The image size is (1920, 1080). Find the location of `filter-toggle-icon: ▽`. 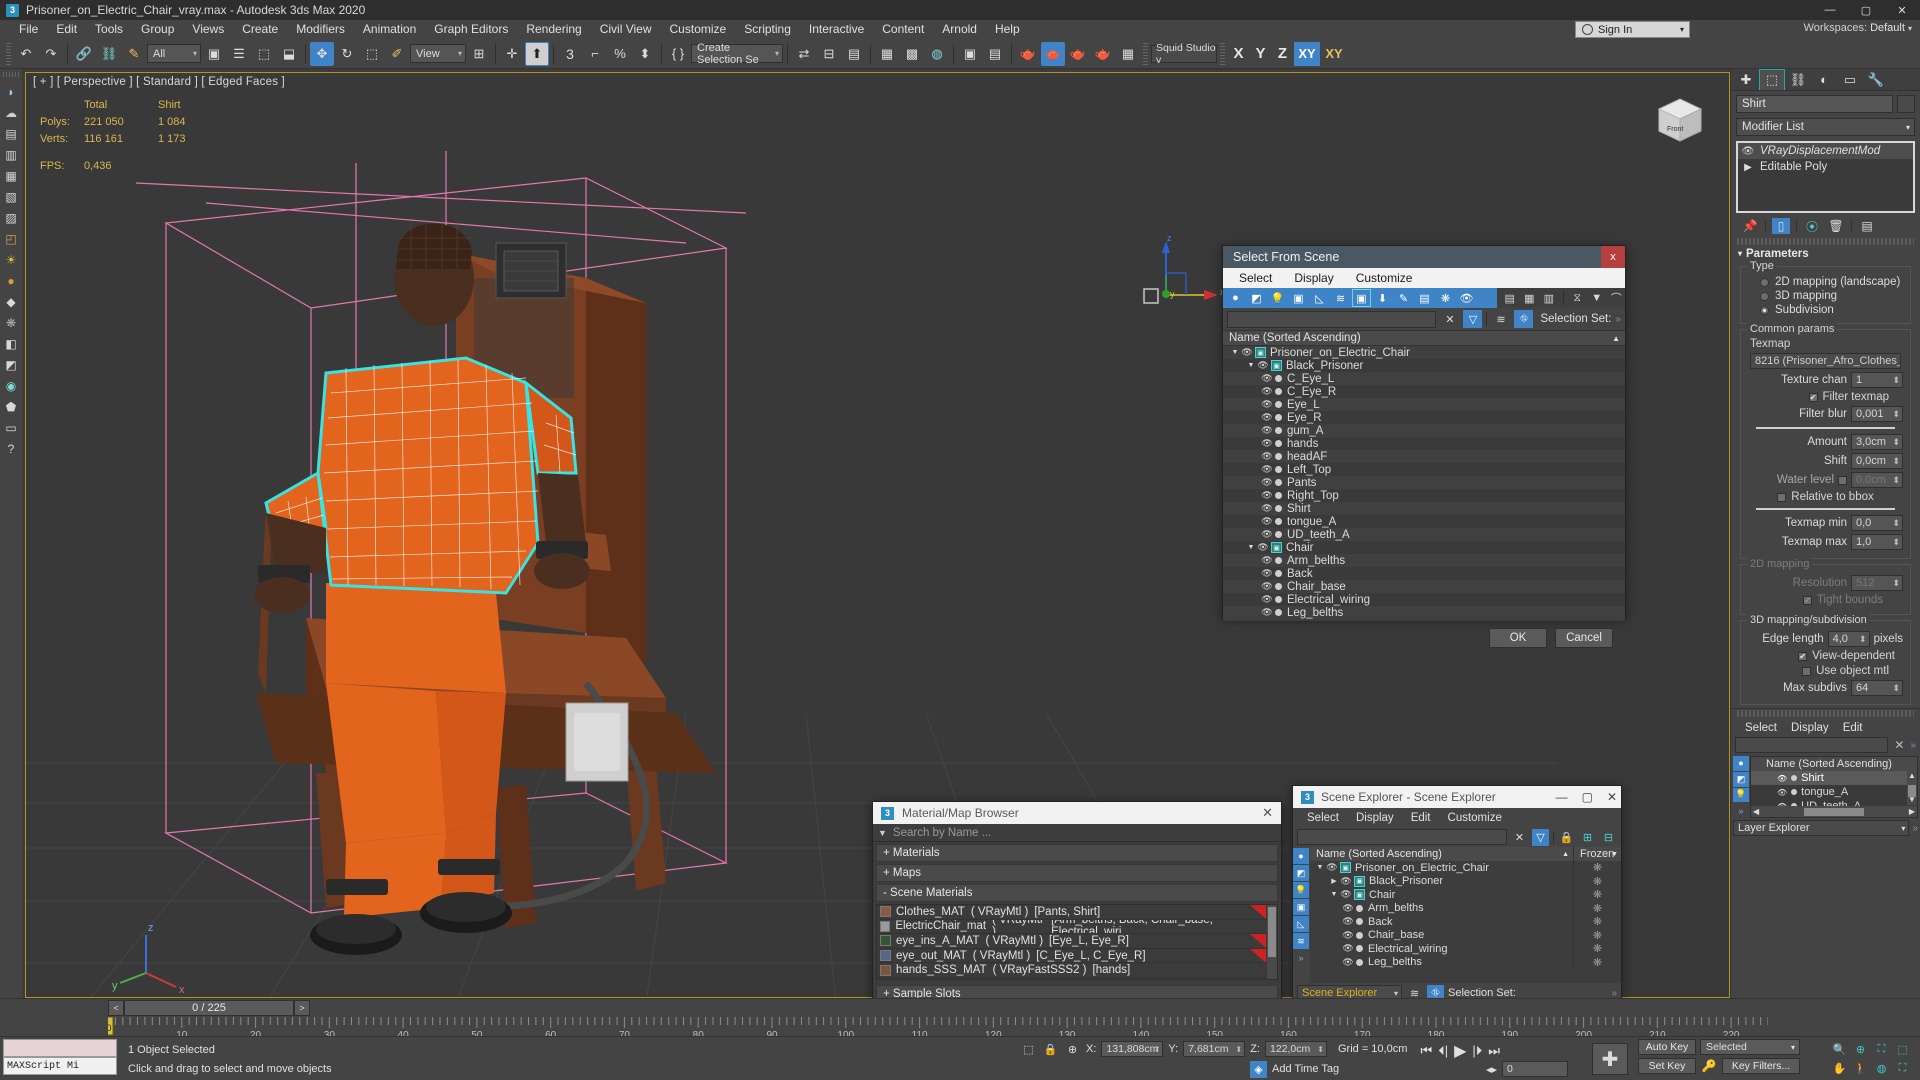

filter-toggle-icon: ▽ is located at coordinates (1473, 319).